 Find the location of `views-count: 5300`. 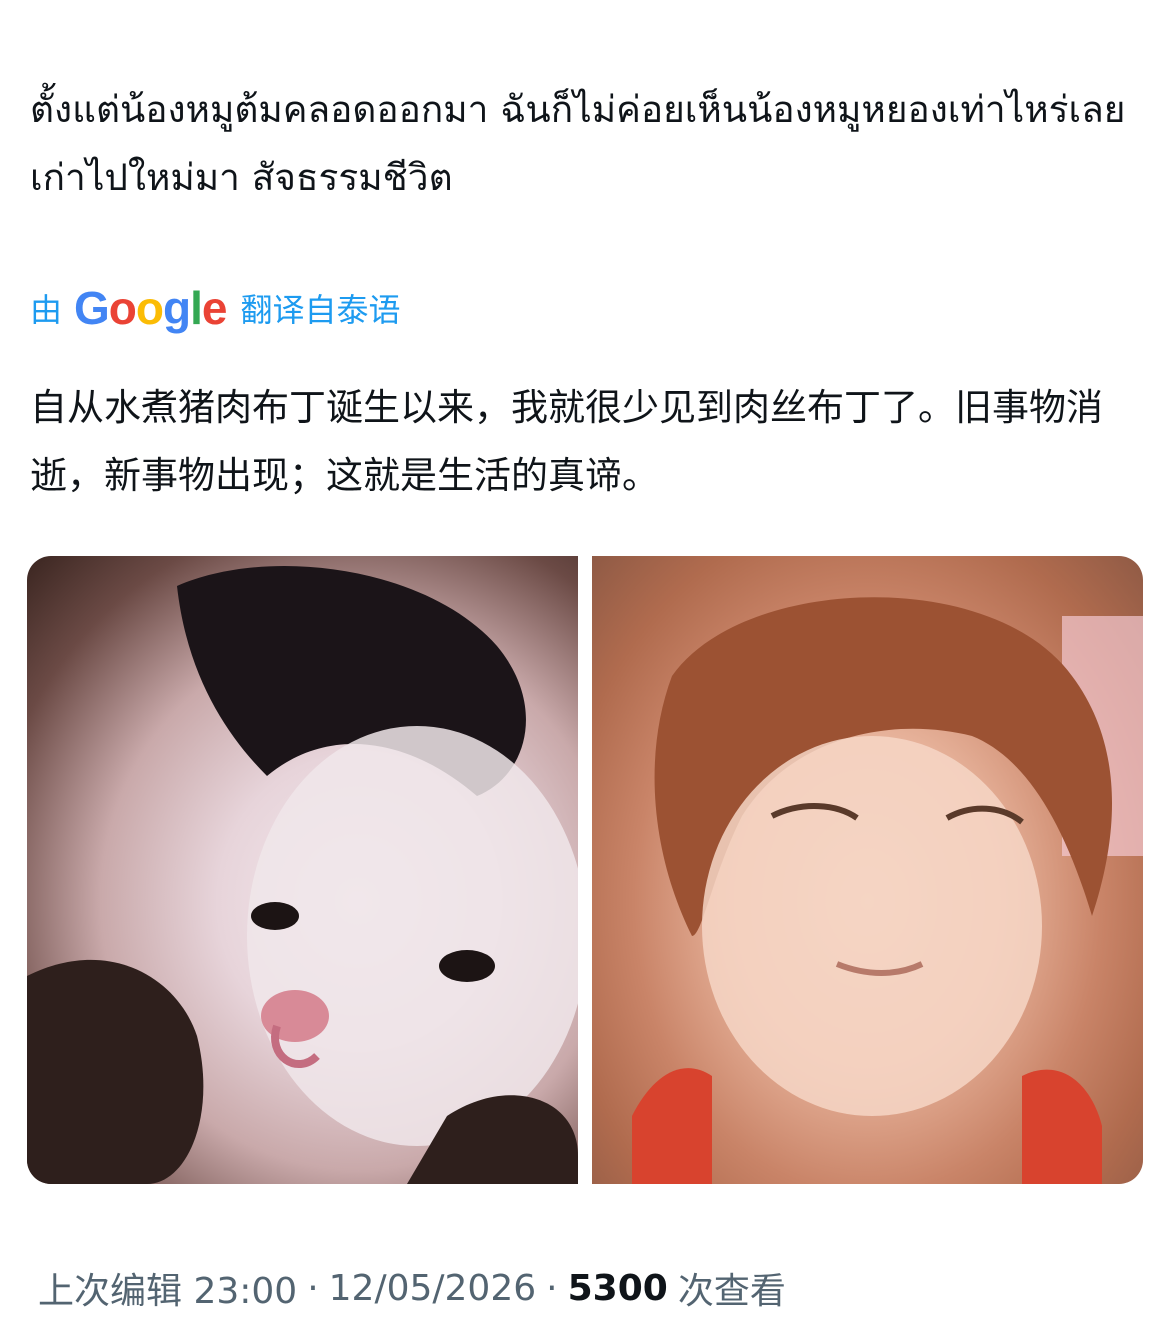

views-count: 5300 is located at coordinates (618, 1288).